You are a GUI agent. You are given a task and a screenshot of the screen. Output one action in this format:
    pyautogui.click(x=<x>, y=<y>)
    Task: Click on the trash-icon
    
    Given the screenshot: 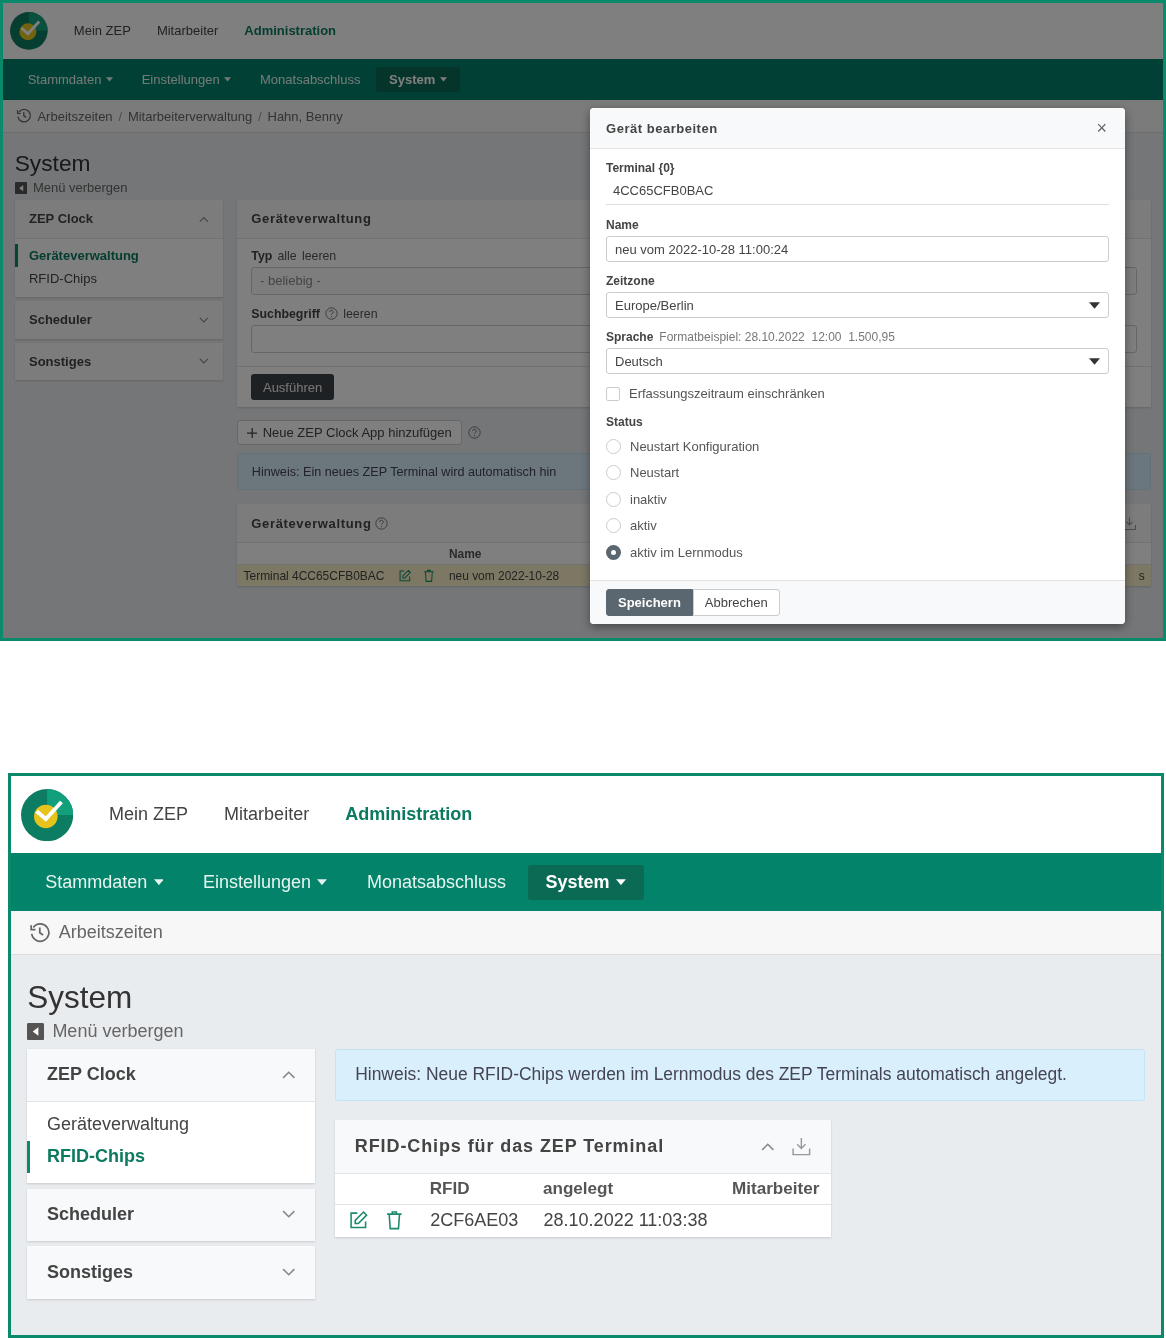 What is the action you would take?
    pyautogui.click(x=429, y=575)
    